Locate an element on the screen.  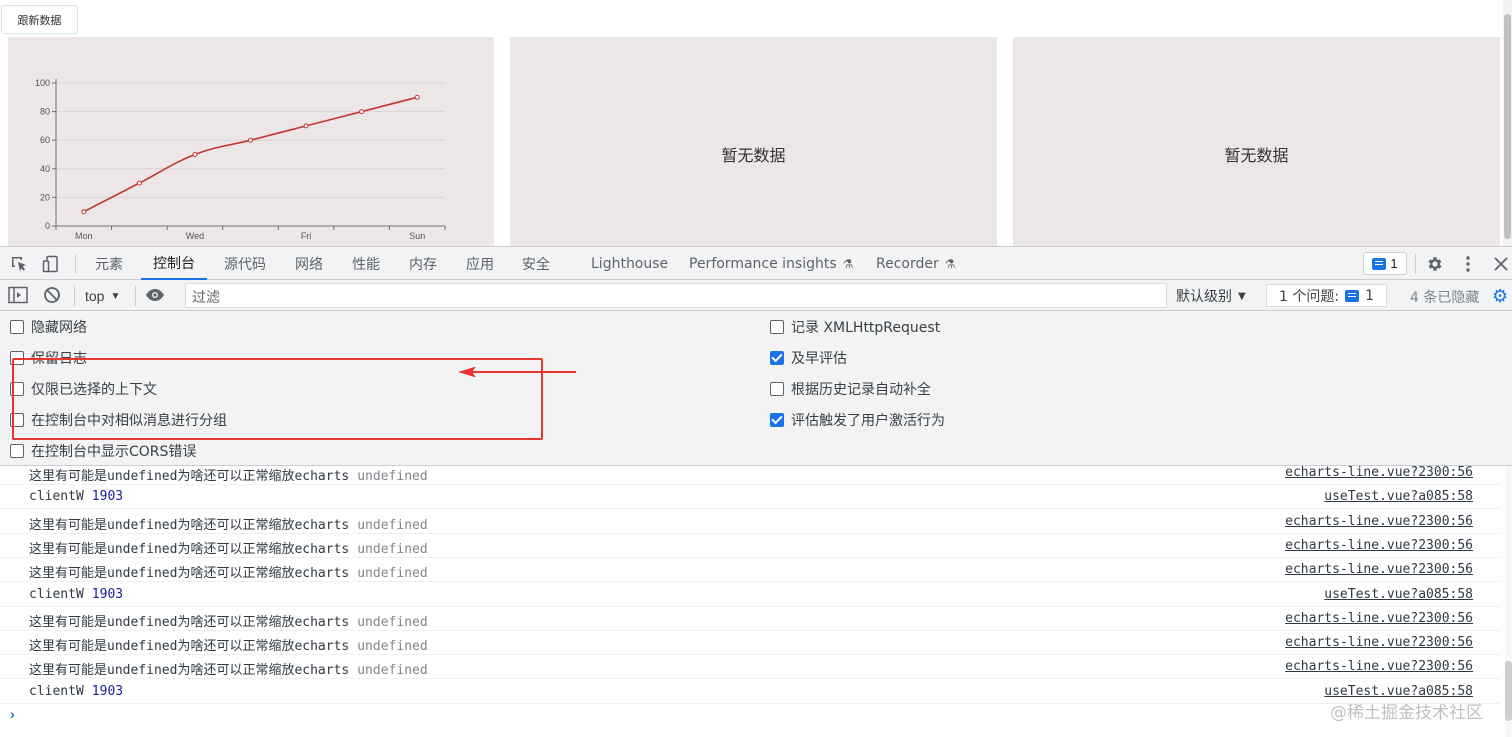
y-tick-label: 40 is located at coordinates (45, 169).